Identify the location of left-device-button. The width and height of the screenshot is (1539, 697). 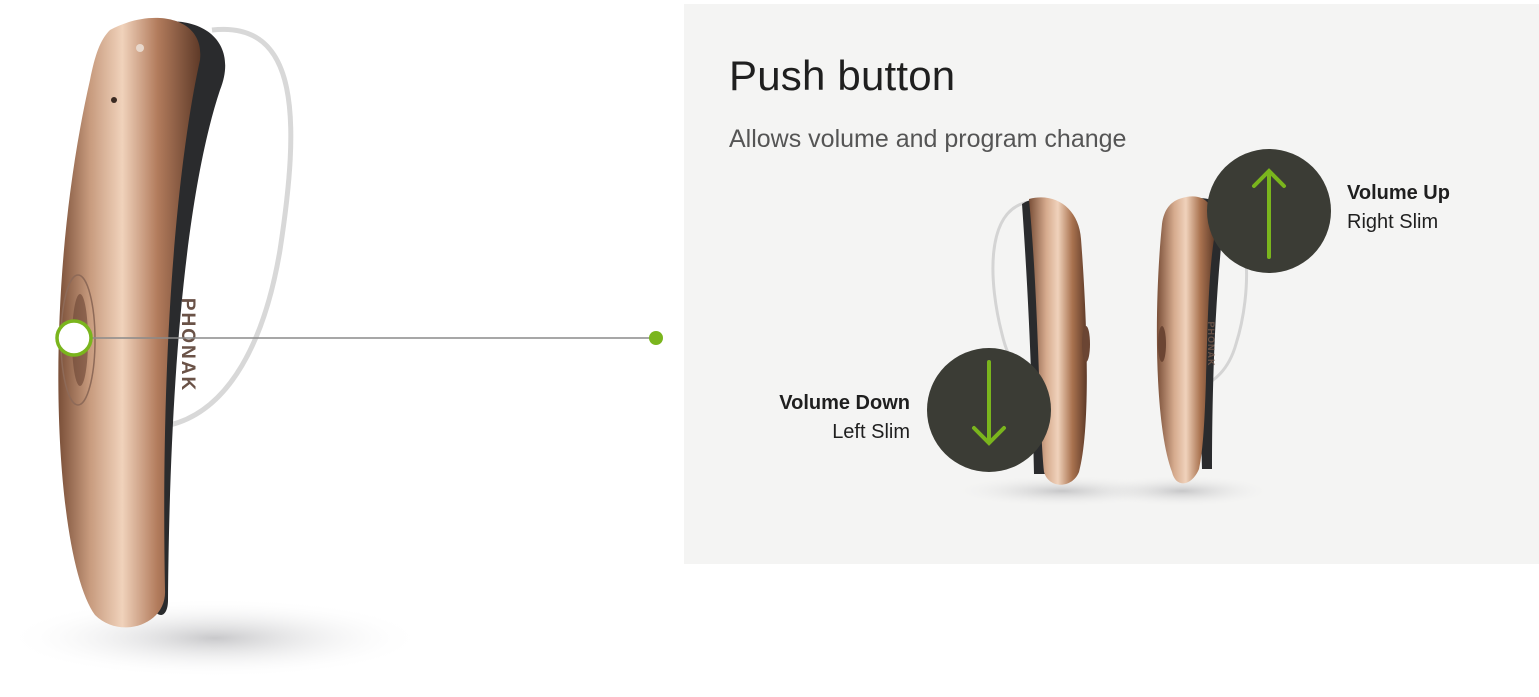
(1086, 344).